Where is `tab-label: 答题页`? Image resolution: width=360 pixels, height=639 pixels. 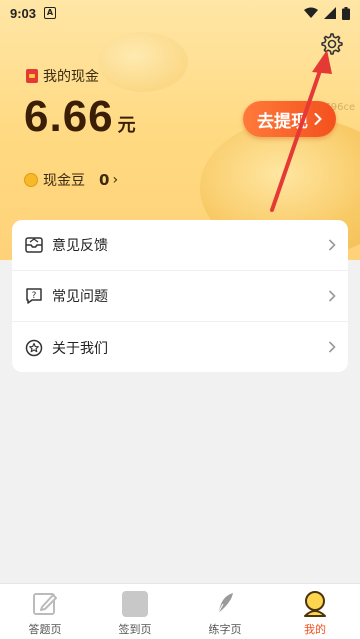
tab-label: 答题页 is located at coordinates (45, 629).